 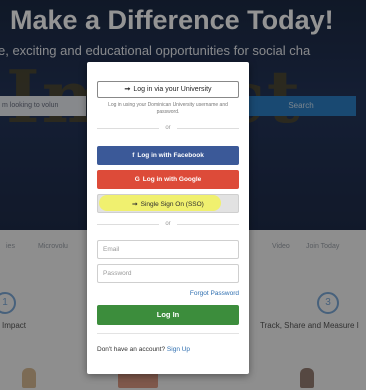 I want to click on email-field, so click(x=168, y=249).